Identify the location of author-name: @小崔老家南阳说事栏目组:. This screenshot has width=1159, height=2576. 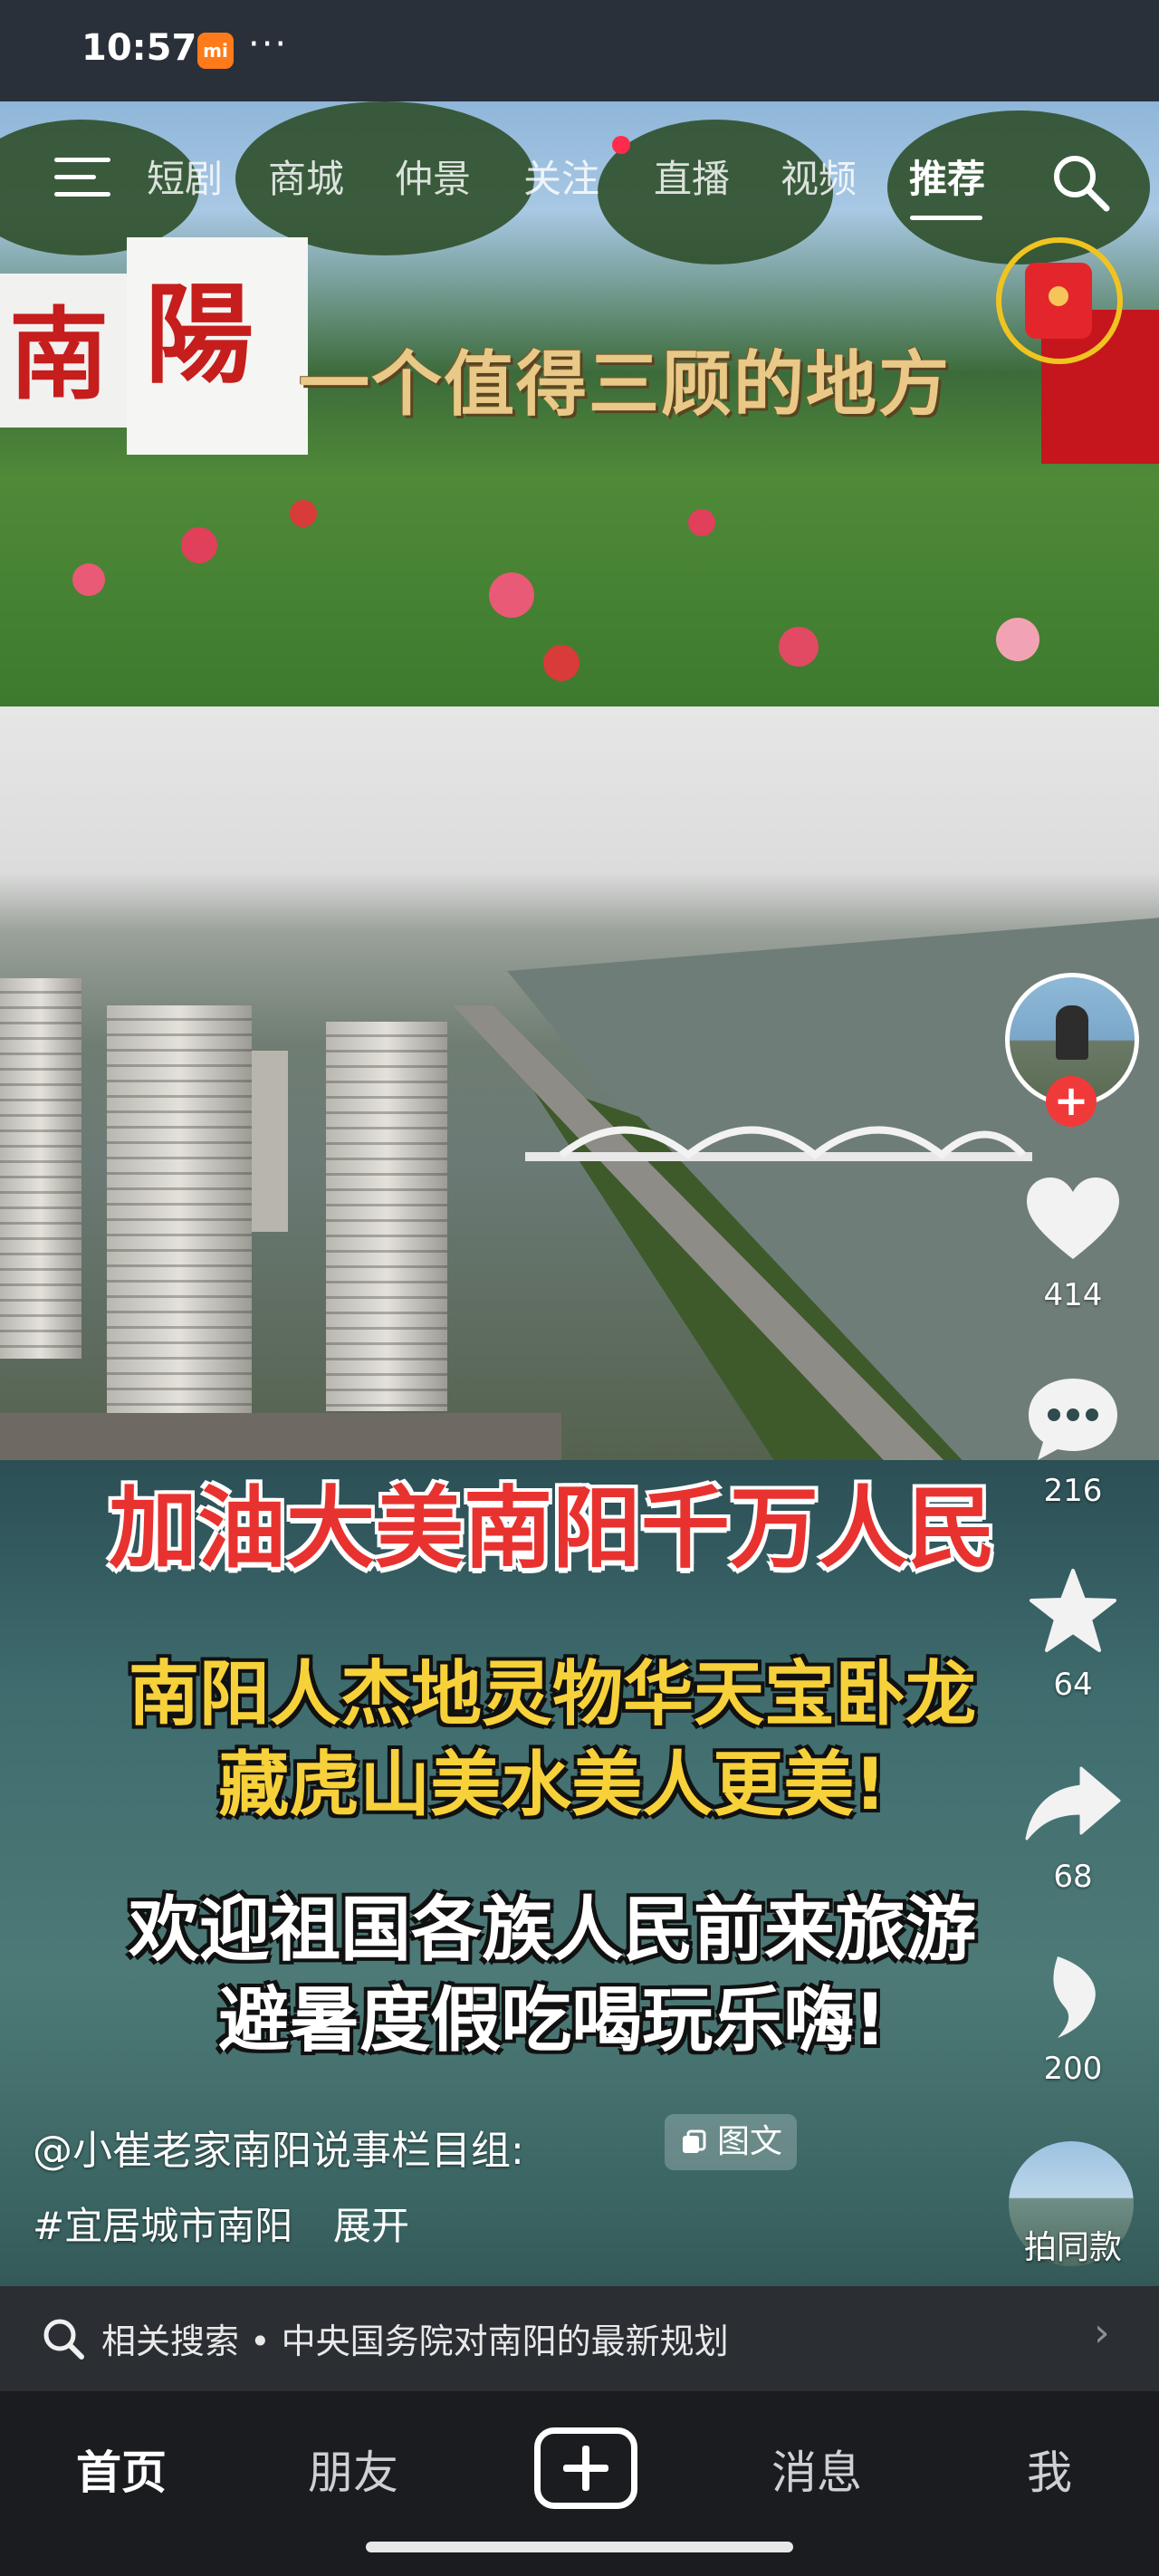
(278, 2147).